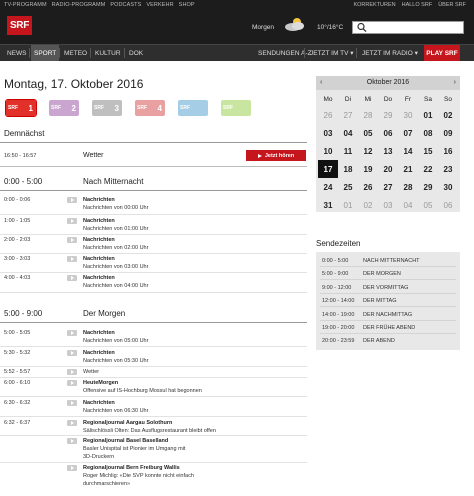  Describe the element at coordinates (408, 169) in the screenshot. I see `calendar-day: 21` at that location.